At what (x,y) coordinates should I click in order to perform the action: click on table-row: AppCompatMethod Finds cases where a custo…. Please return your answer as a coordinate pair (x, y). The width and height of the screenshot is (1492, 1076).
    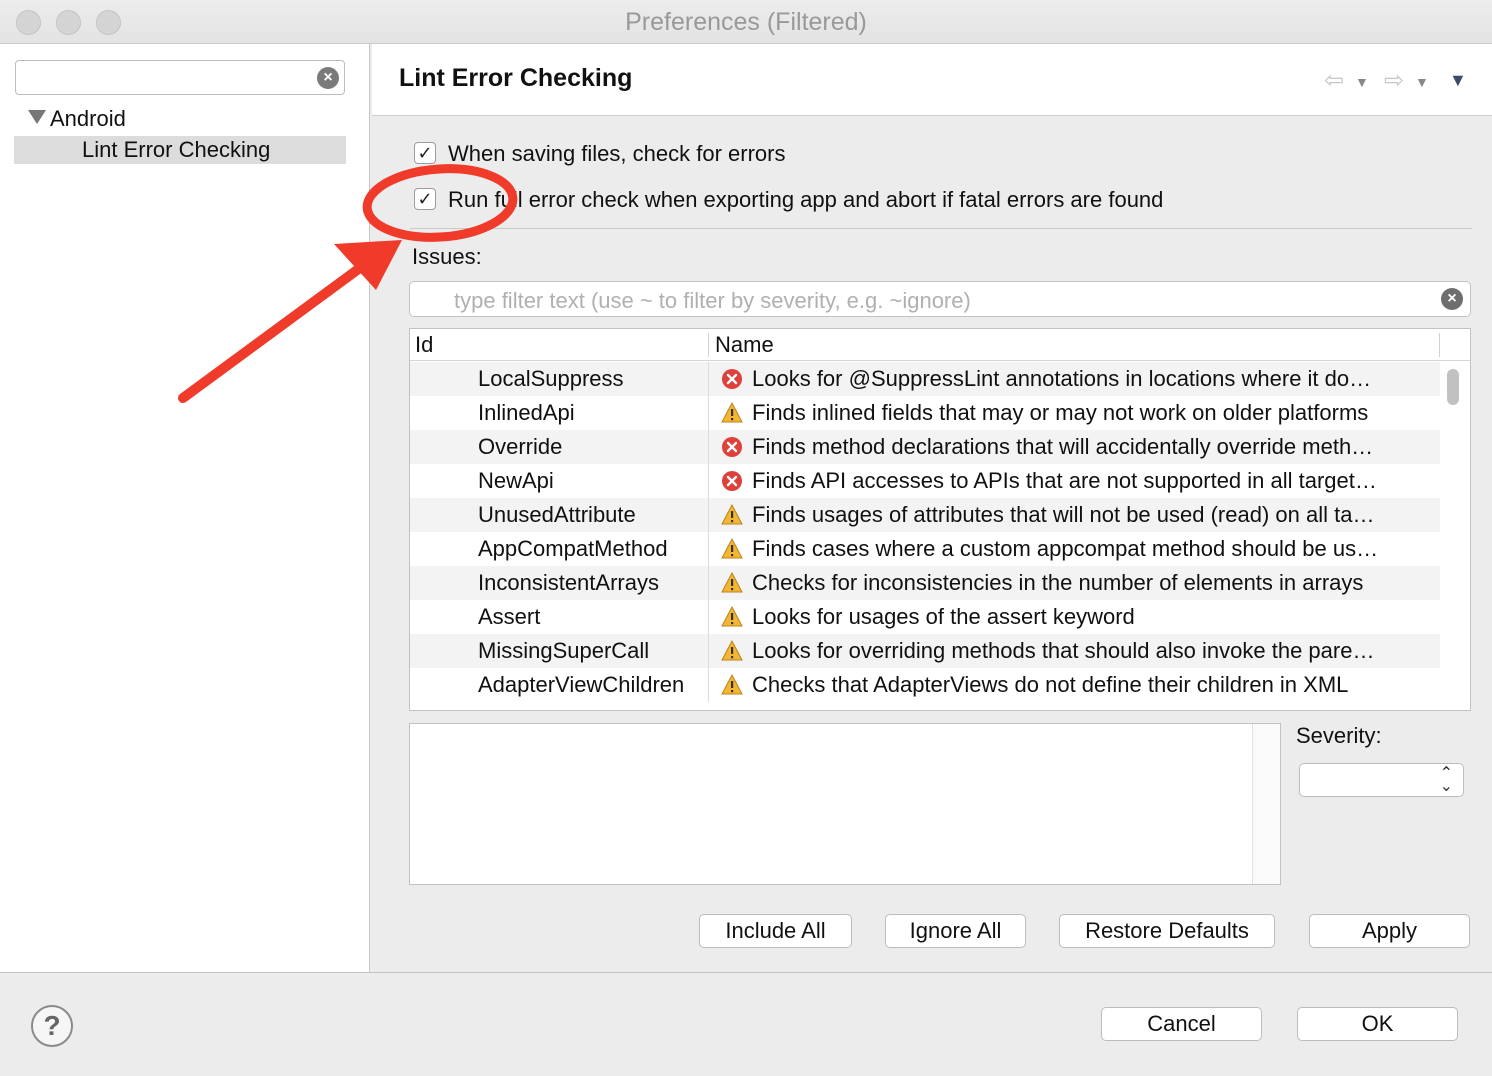
    Looking at the image, I should click on (925, 549).